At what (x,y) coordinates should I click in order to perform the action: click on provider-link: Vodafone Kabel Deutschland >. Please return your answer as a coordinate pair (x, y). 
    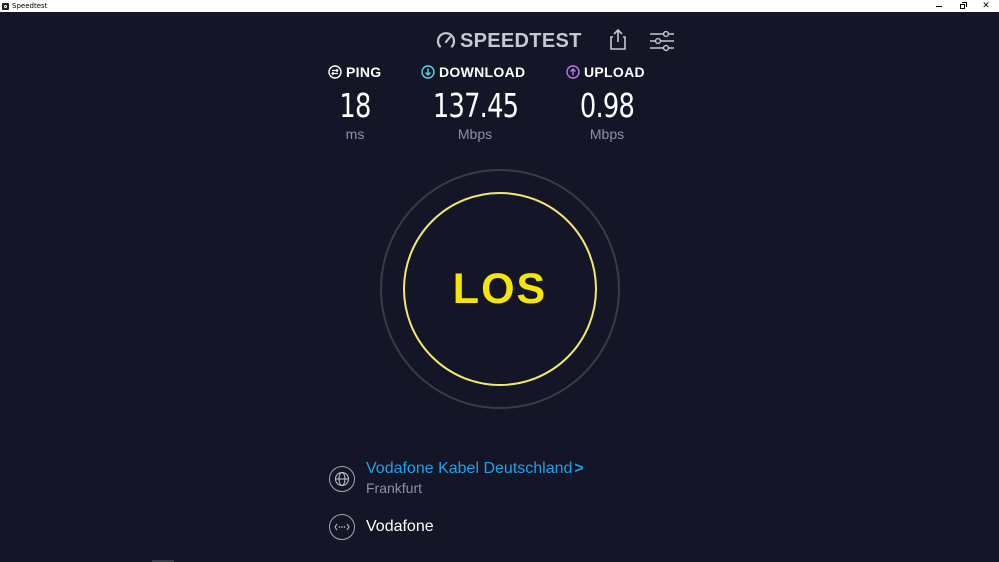
    Looking at the image, I should click on (475, 469).